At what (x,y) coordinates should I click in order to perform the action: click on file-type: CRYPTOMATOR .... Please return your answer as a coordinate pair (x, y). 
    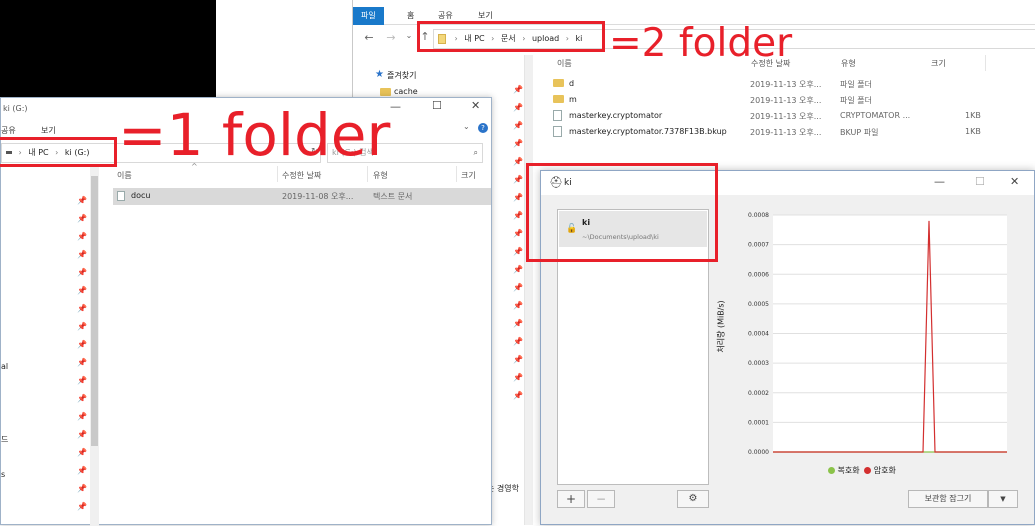
    Looking at the image, I should click on (875, 115).